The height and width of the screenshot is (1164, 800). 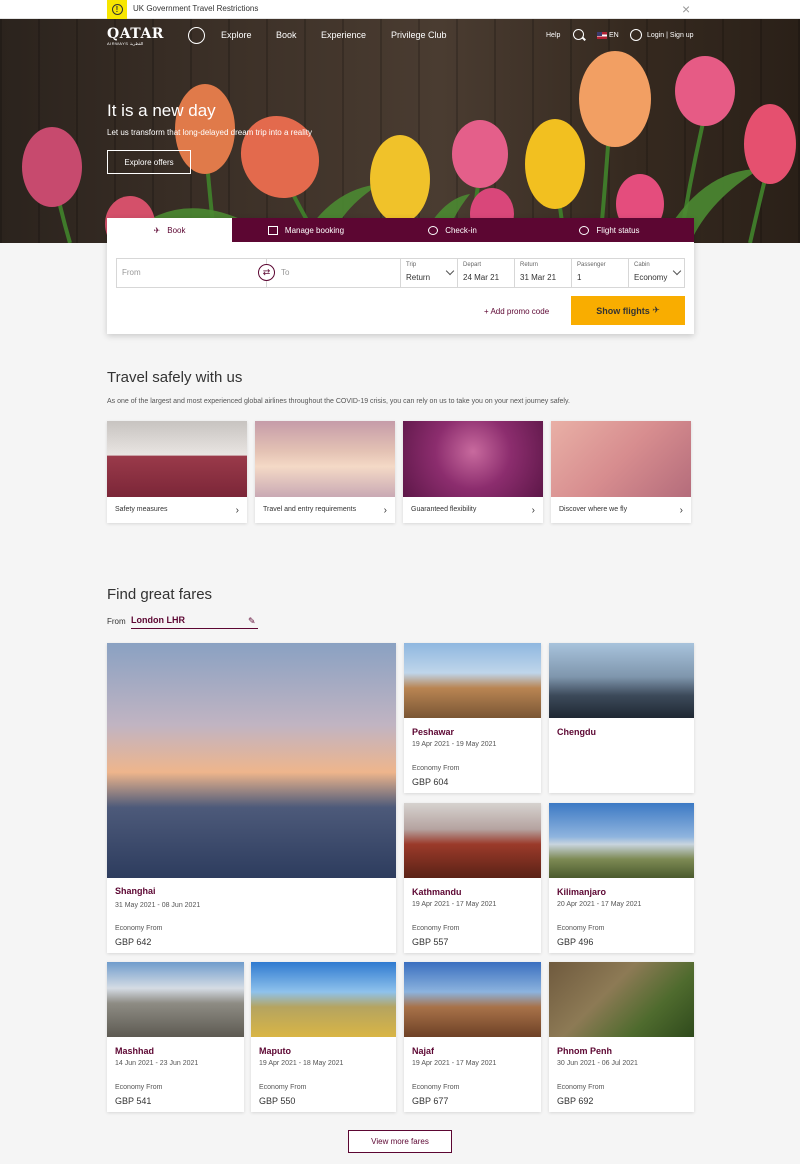 What do you see at coordinates (621, 999) in the screenshot?
I see `phnom-penh-image` at bounding box center [621, 999].